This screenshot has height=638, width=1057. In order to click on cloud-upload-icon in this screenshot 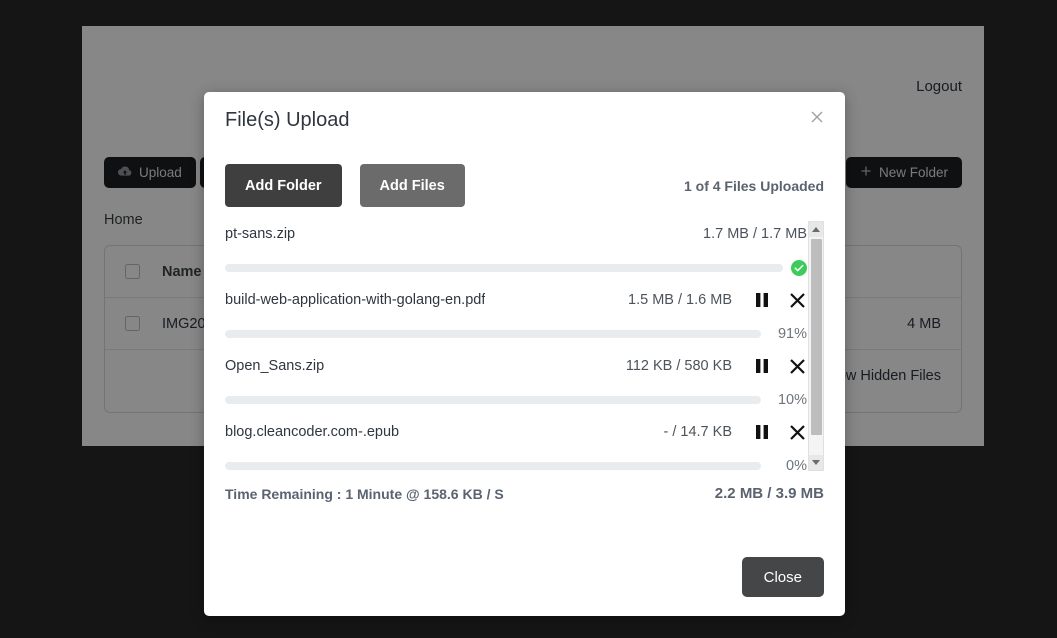, I will do `click(124, 172)`.